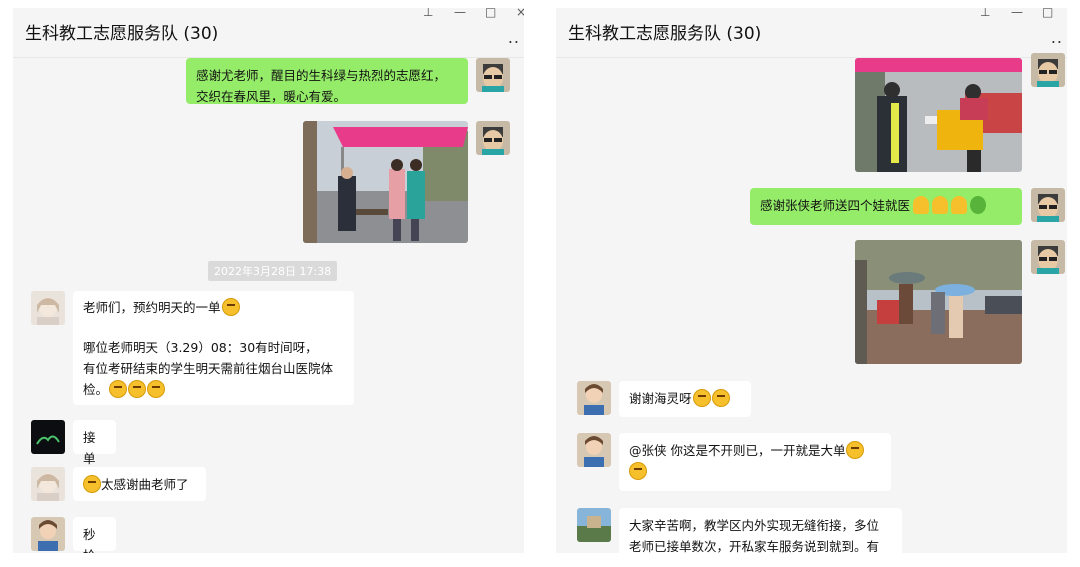  I want to click on message-text: 接单, so click(89, 448).